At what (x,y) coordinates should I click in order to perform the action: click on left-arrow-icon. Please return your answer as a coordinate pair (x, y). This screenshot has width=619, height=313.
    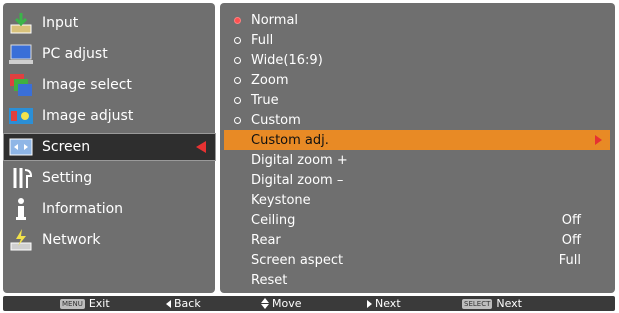
    Looking at the image, I should click on (168, 303).